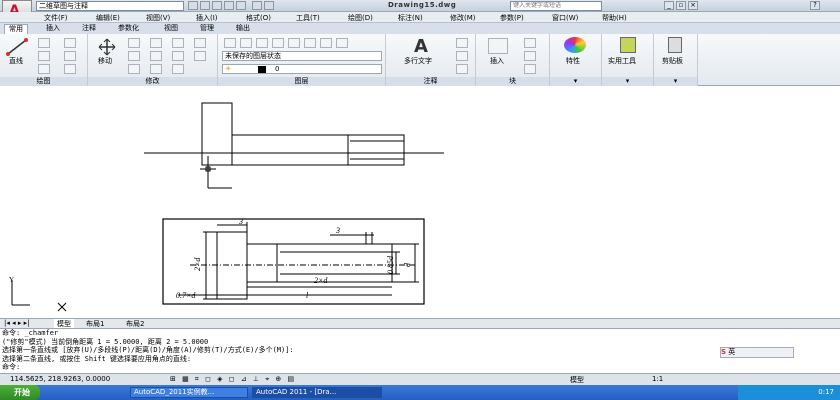 Image resolution: width=840 pixels, height=400 pixels. I want to click on restore-icon: ▫, so click(681, 5).